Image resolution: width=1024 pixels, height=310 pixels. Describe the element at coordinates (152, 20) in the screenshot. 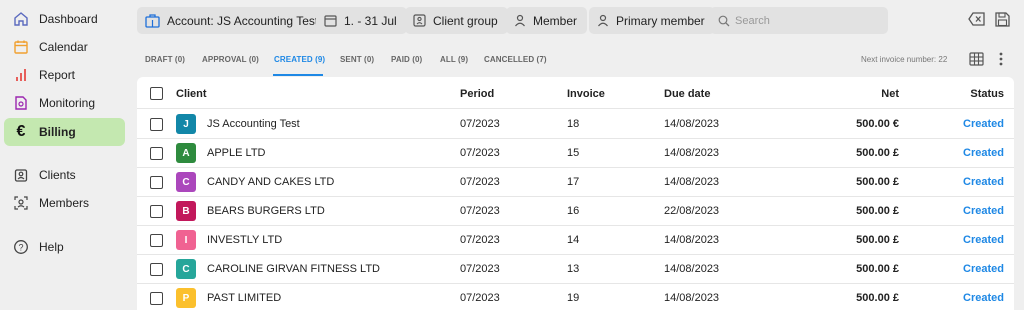

I see `building-icon` at that location.